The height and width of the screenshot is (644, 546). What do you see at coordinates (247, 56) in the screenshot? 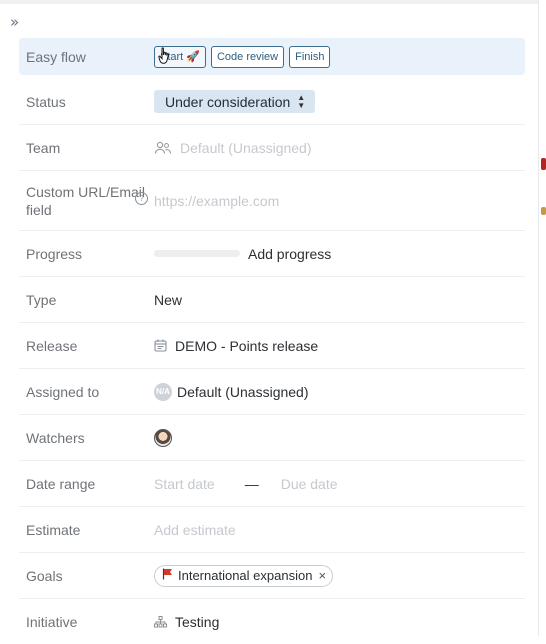
I see `code-review-flow-button: Code review` at bounding box center [247, 56].